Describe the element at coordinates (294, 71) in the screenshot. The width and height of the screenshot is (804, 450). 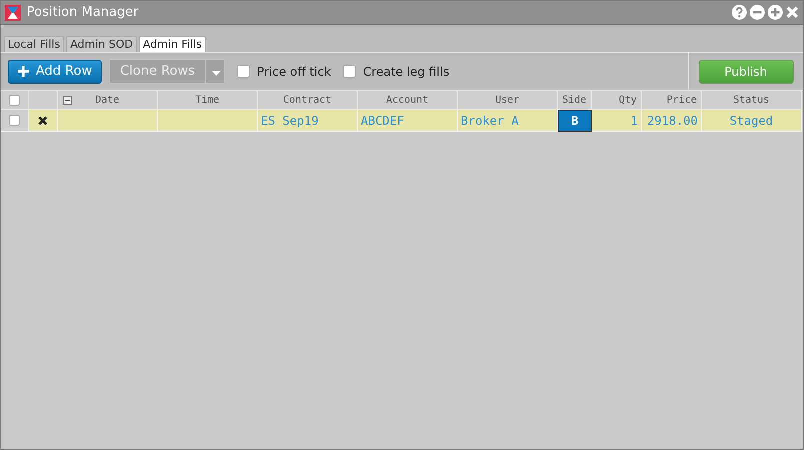
I see `checkbox-label: Price off tick` at that location.